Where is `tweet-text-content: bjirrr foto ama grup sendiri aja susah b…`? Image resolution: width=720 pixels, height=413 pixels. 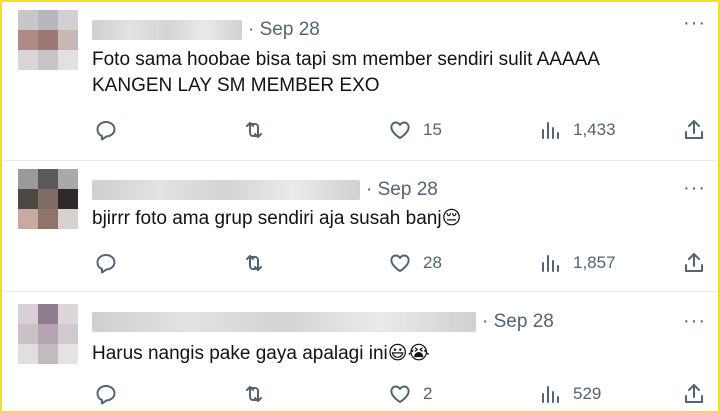 tweet-text-content: bjirrr foto ama grup sendiri aja susah b… is located at coordinates (267, 218).